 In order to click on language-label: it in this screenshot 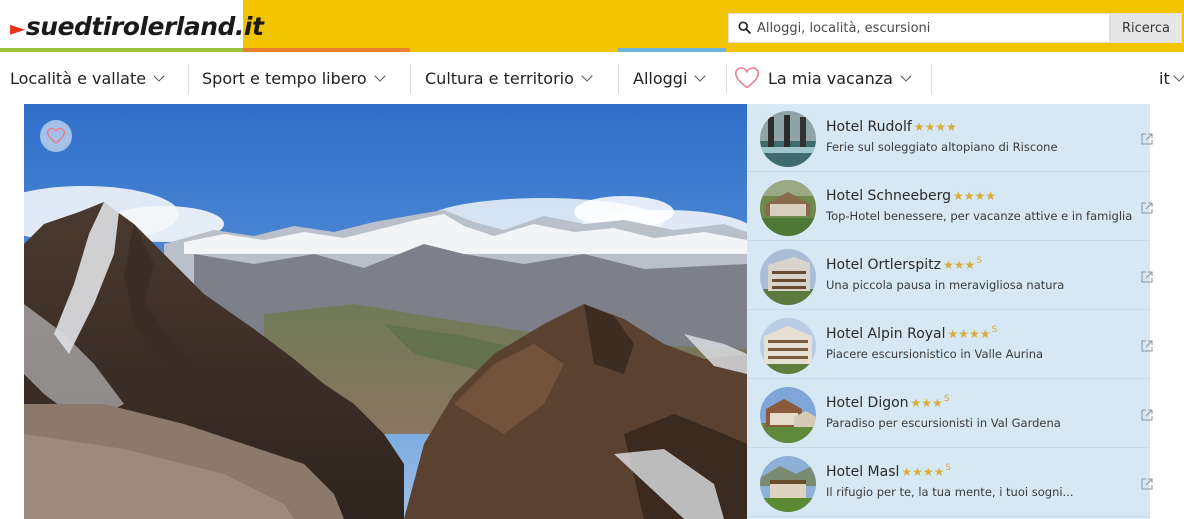, I will do `click(1164, 78)`.